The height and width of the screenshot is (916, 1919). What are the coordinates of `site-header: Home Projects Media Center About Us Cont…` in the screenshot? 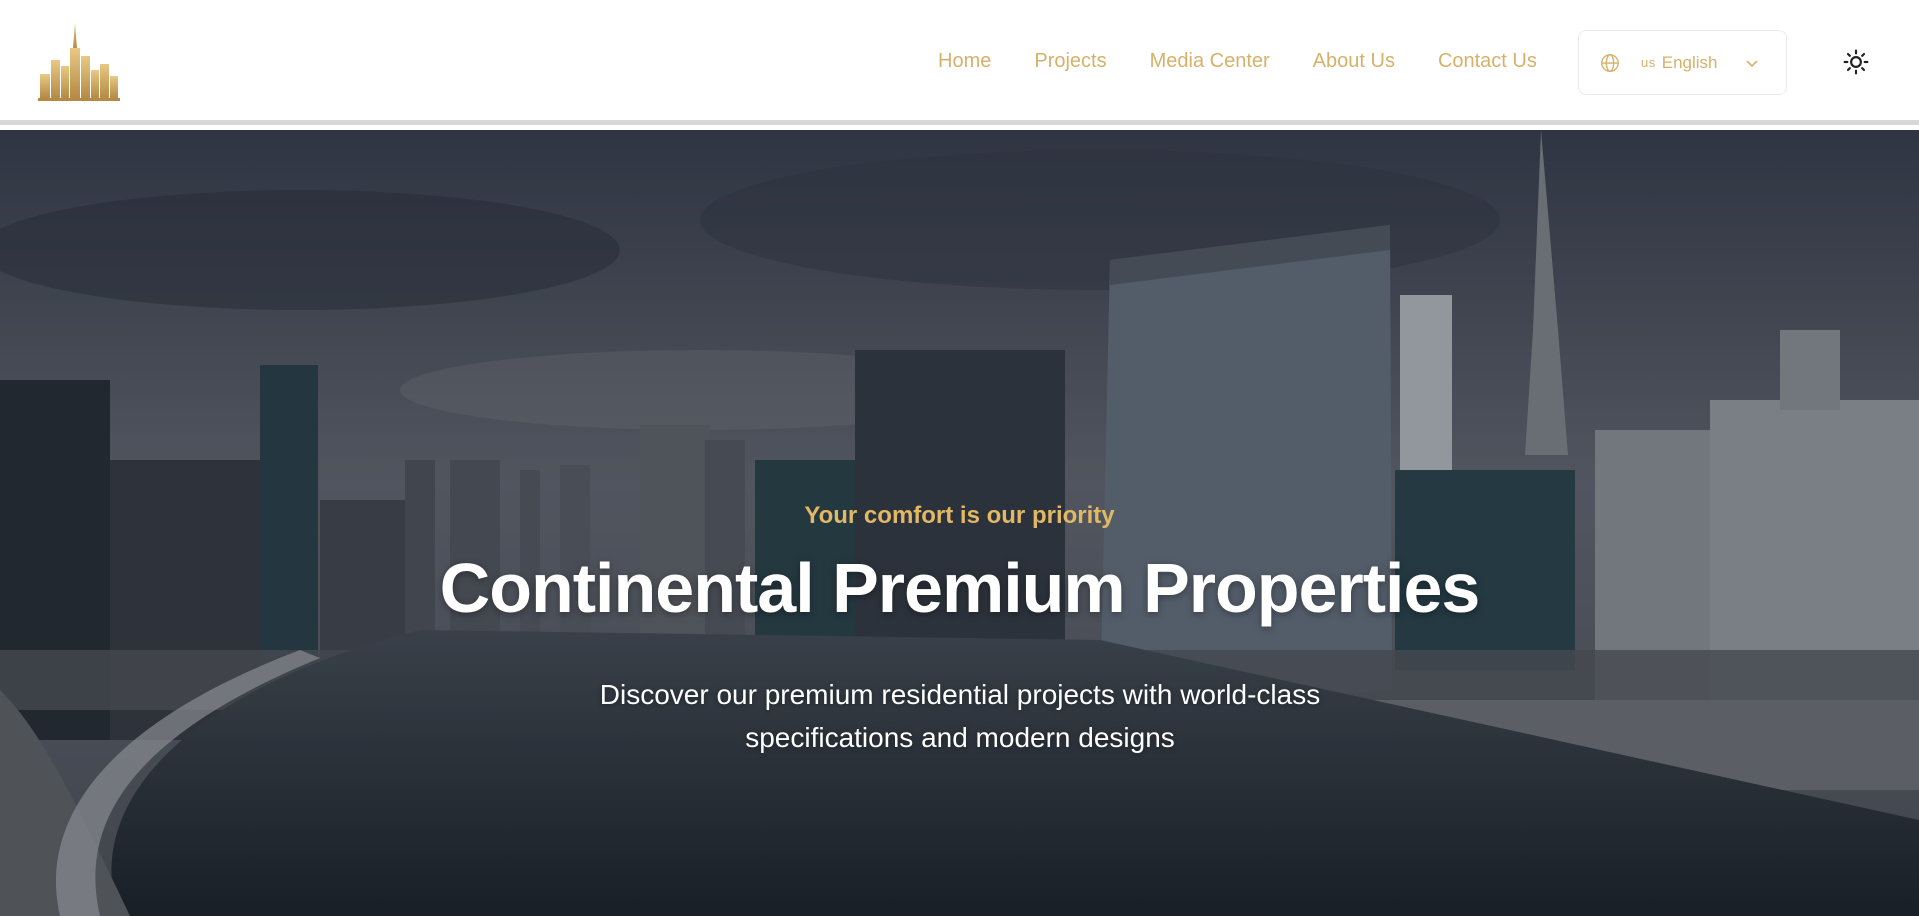 It's located at (959, 62).